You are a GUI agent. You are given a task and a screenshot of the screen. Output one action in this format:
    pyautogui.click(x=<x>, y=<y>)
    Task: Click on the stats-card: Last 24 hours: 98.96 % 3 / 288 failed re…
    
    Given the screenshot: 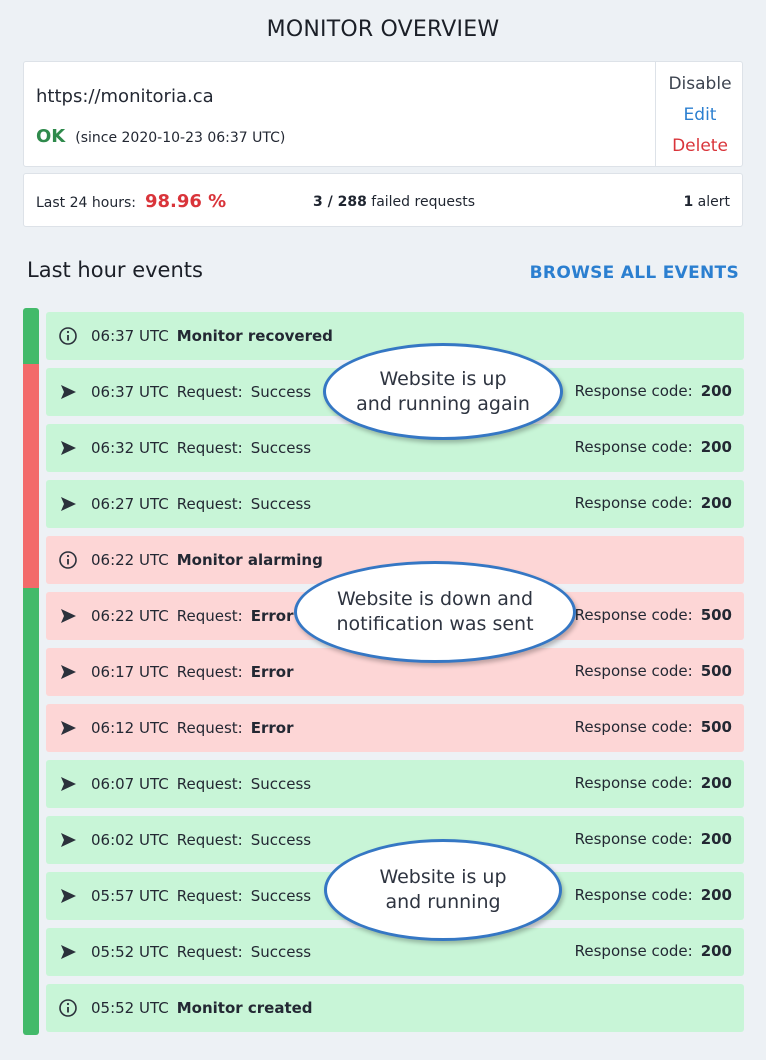 What is the action you would take?
    pyautogui.click(x=383, y=200)
    